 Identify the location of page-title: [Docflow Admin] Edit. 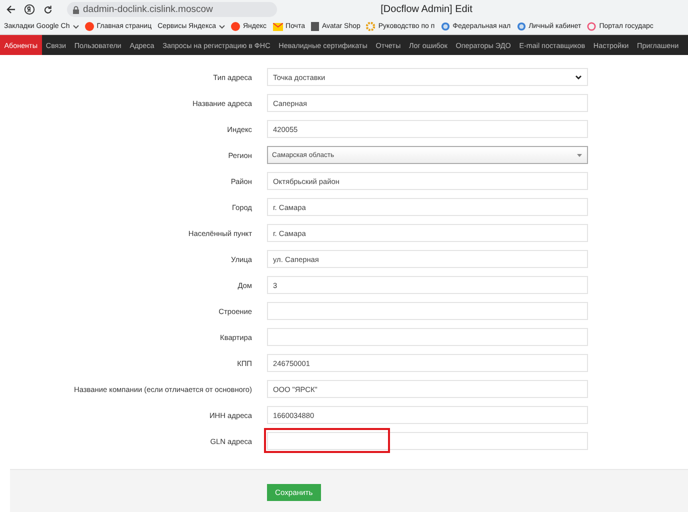
(427, 9).